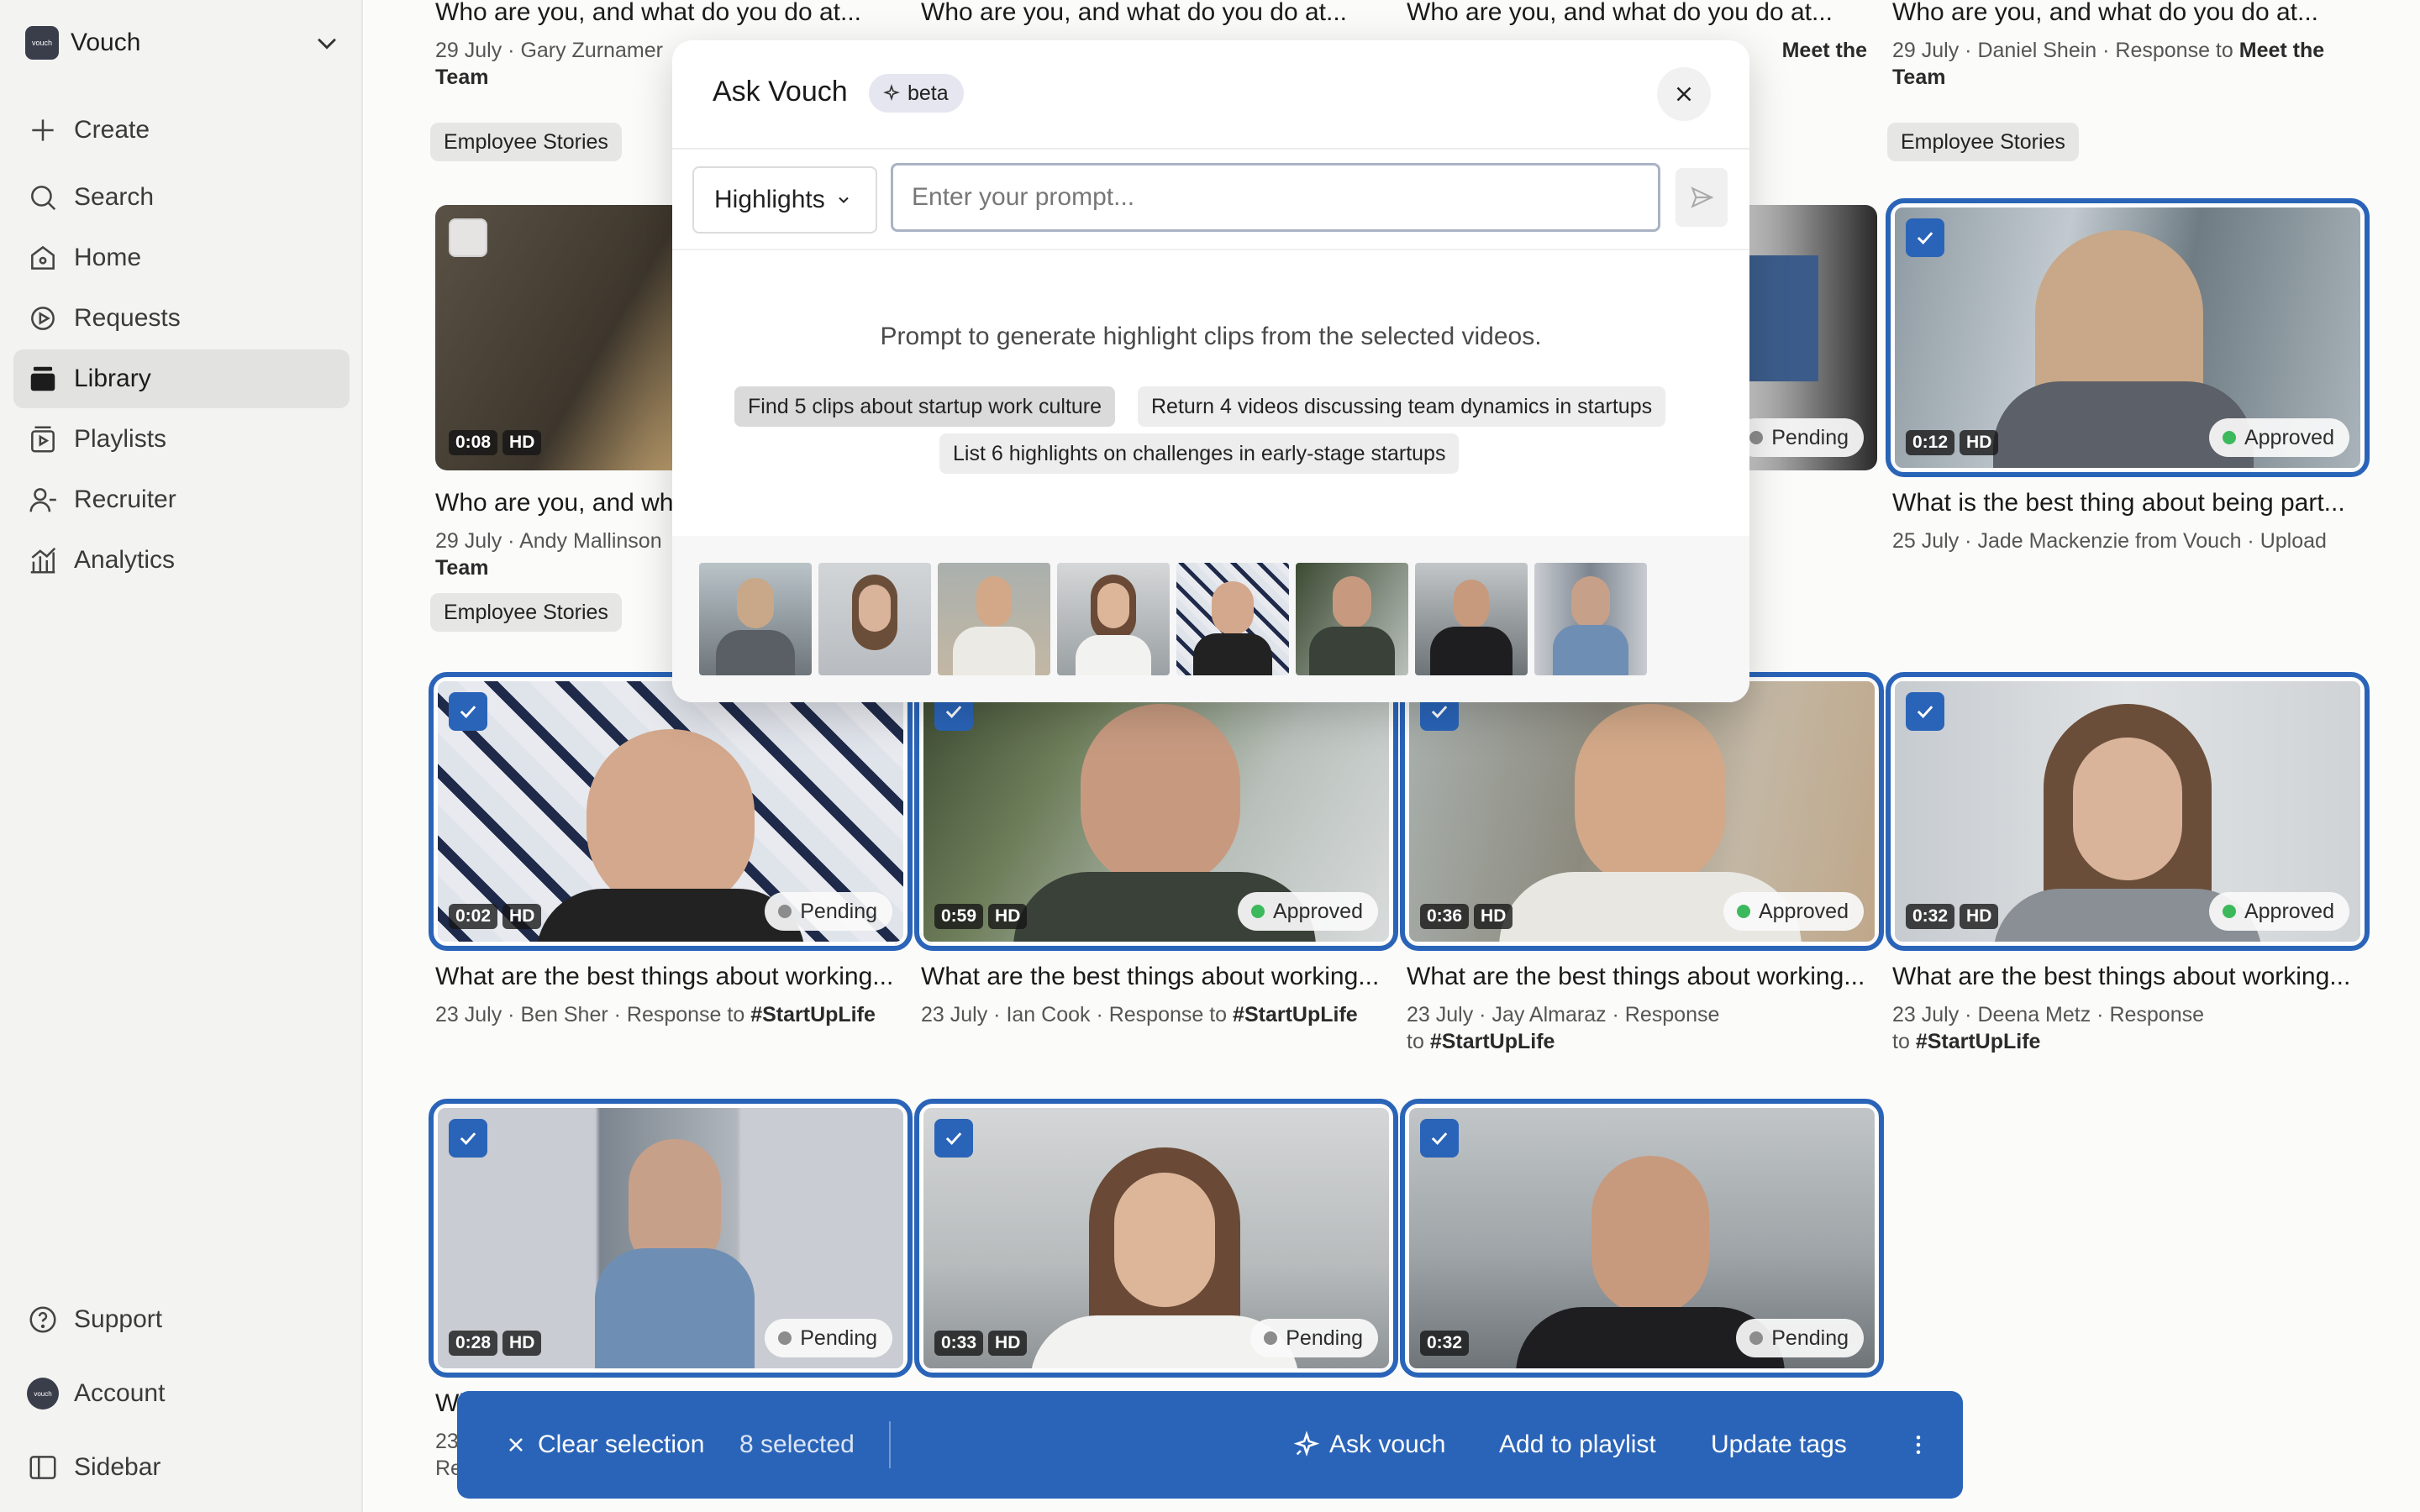  What do you see at coordinates (981, 1343) in the screenshot?
I see `duration-badge: 0:33 HD` at bounding box center [981, 1343].